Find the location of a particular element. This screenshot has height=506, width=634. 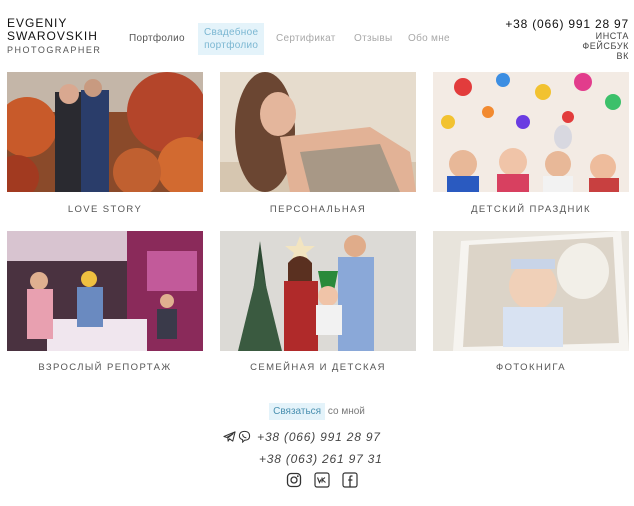

gallery-caption: LOVE STORY is located at coordinates (105, 209).